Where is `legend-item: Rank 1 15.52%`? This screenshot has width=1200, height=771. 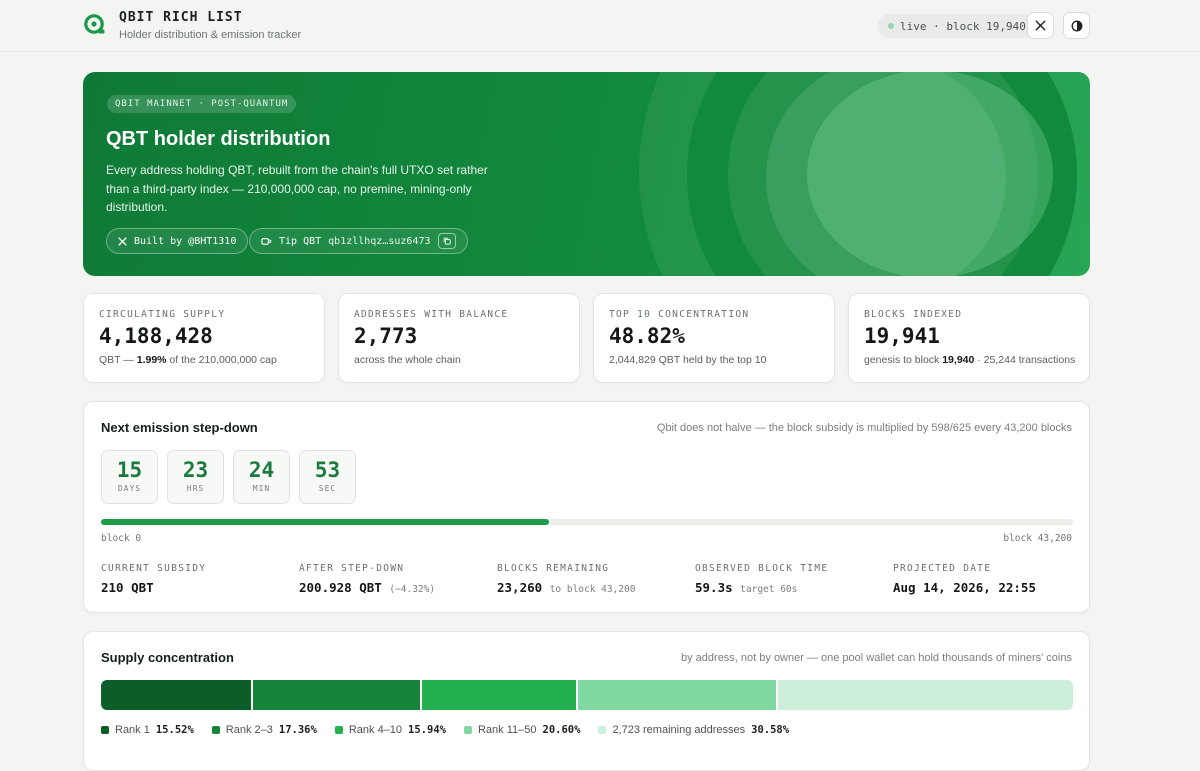 legend-item: Rank 1 15.52% is located at coordinates (147, 730).